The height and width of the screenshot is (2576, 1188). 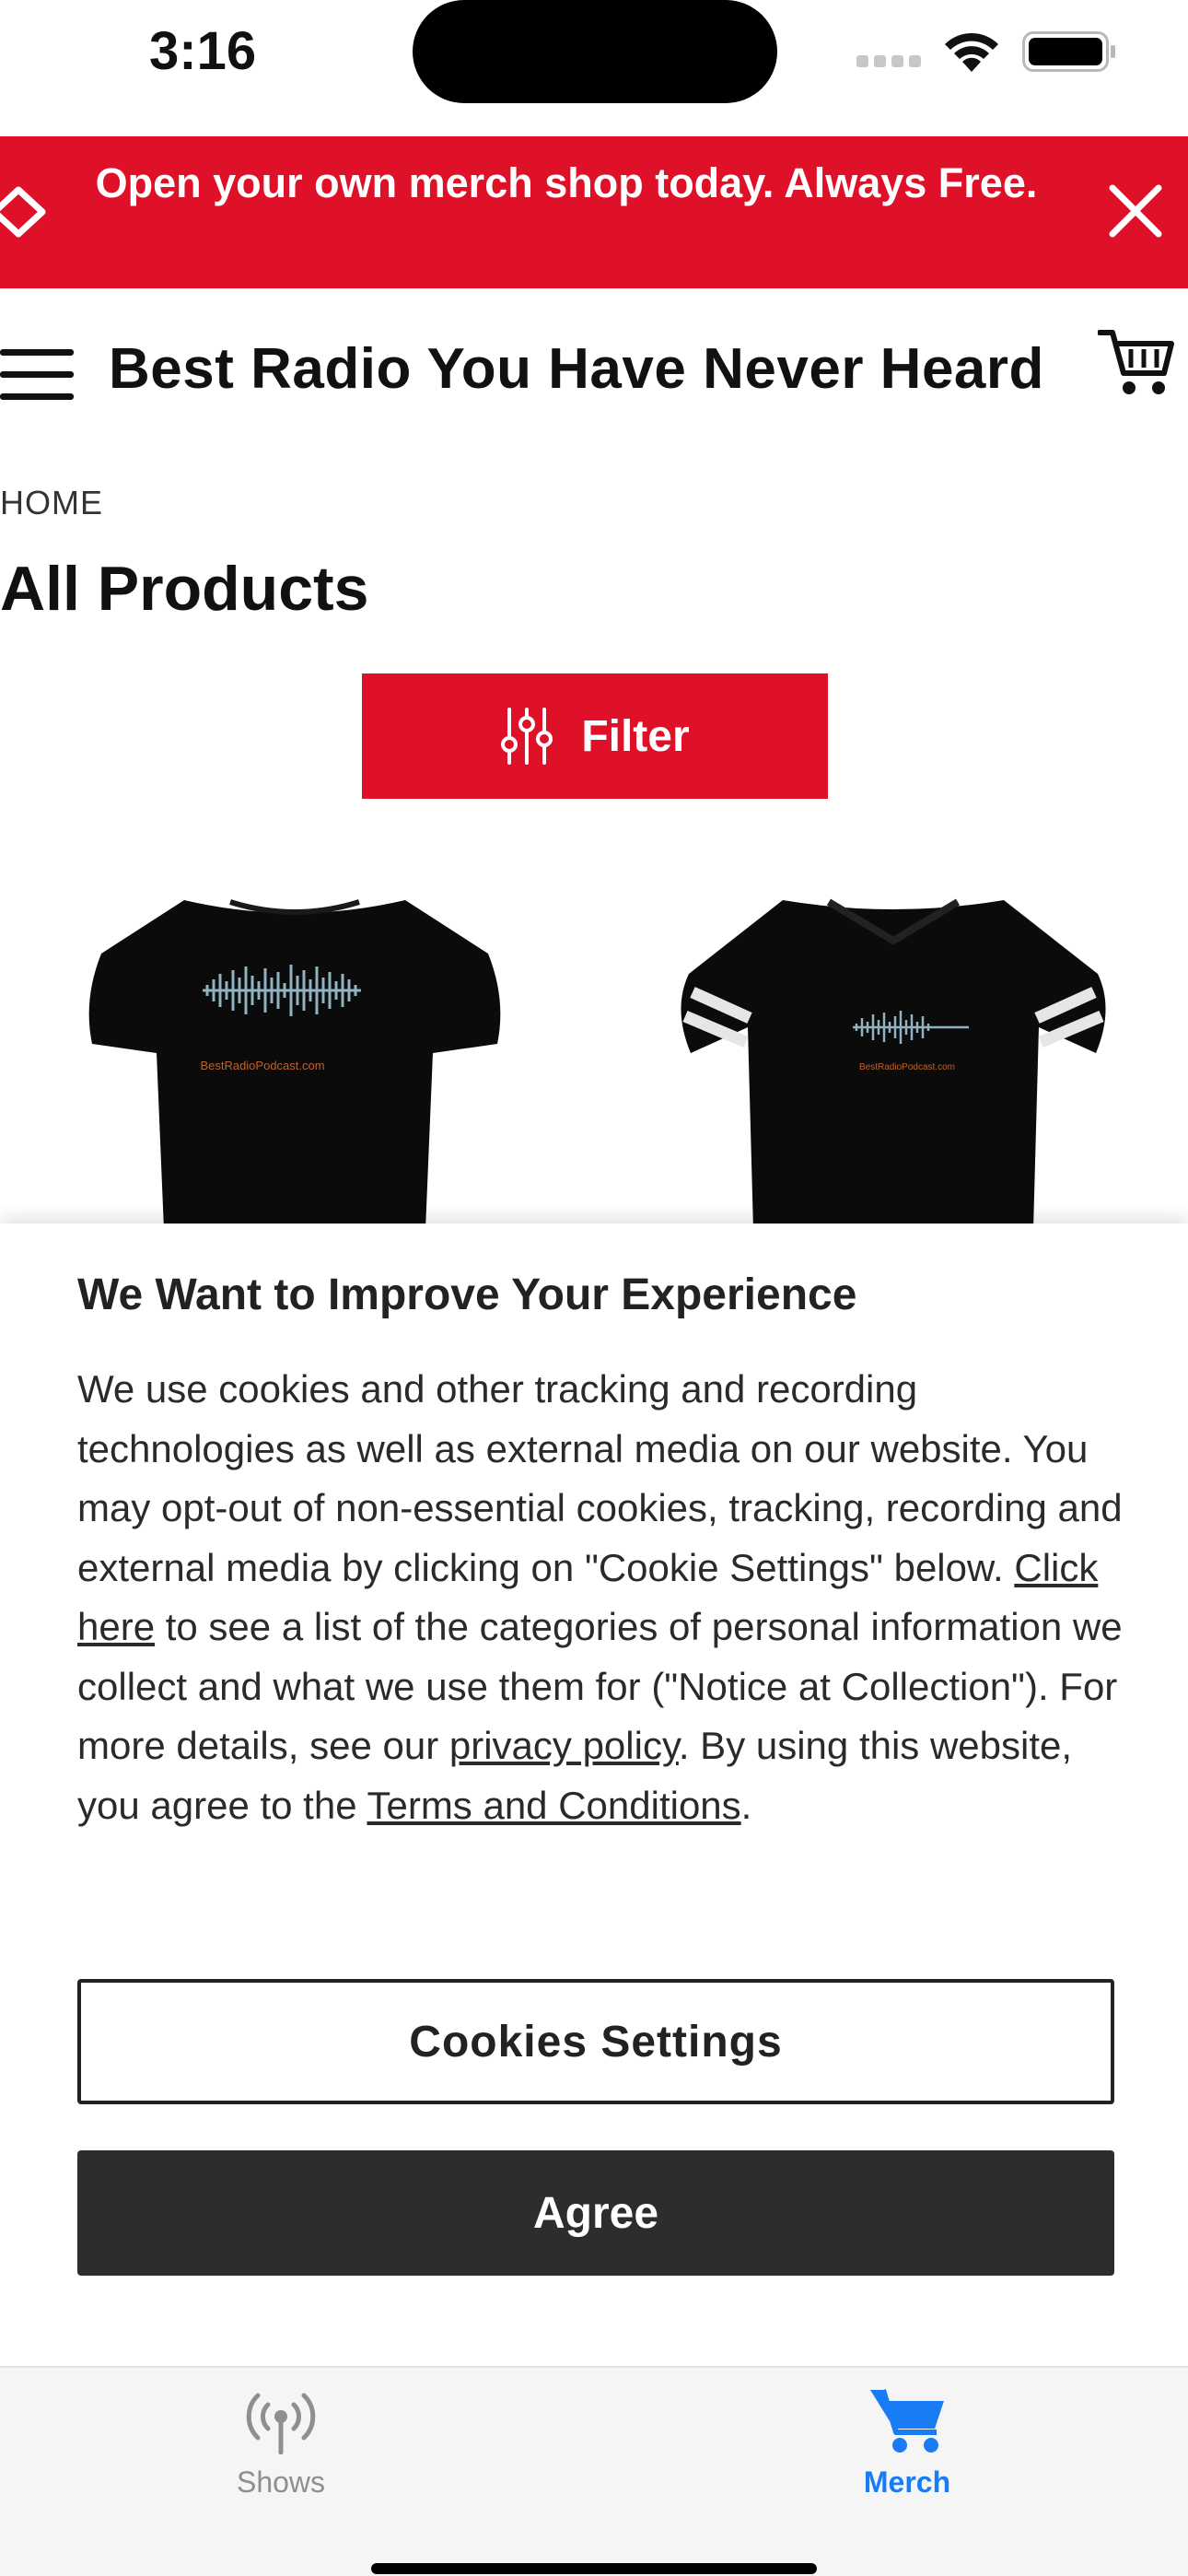 What do you see at coordinates (1135, 211) in the screenshot?
I see `close-icon` at bounding box center [1135, 211].